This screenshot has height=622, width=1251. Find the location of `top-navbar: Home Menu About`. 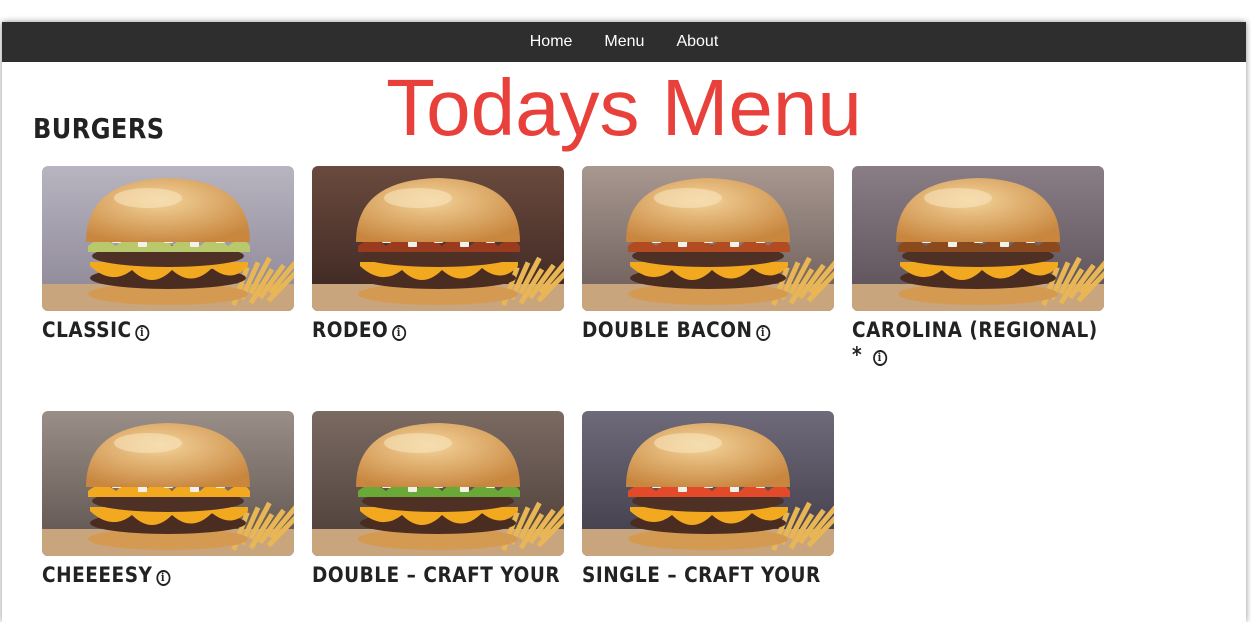

top-navbar: Home Menu About is located at coordinates (624, 42).